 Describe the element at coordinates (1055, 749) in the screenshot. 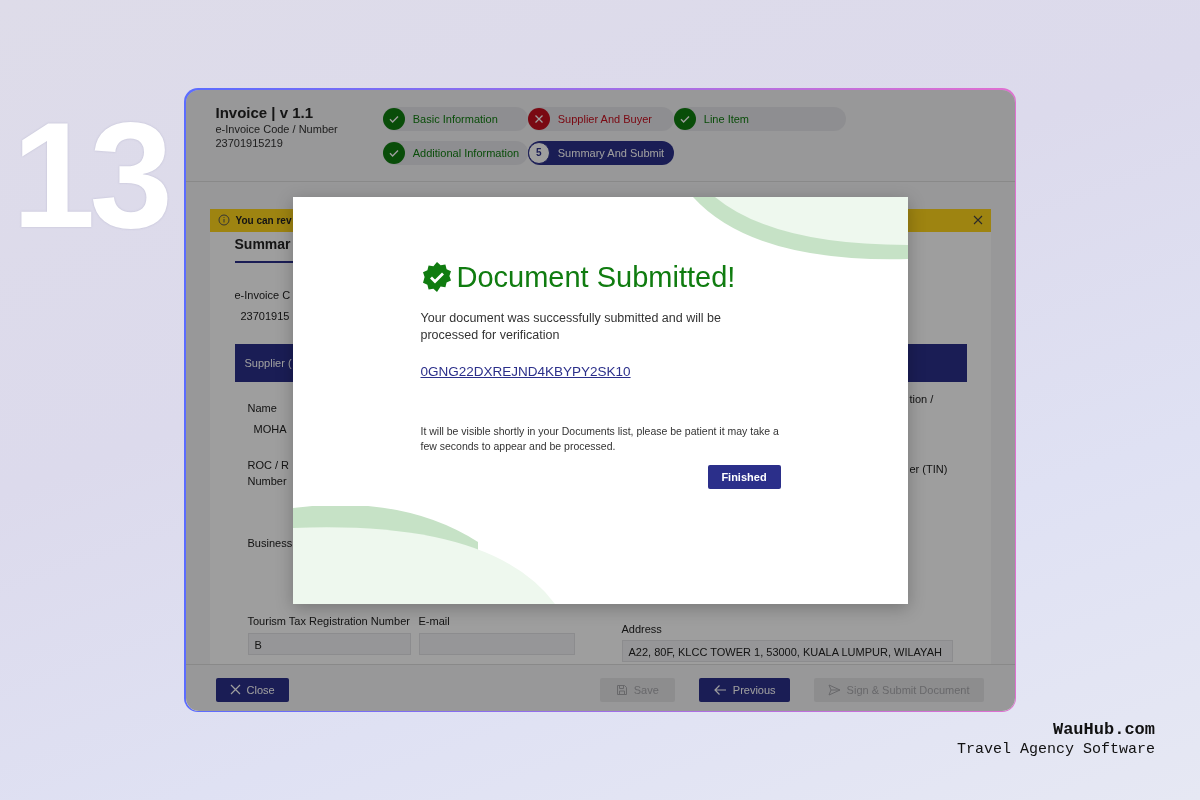

I see `brand-tagline: Travel Agency Software` at that location.